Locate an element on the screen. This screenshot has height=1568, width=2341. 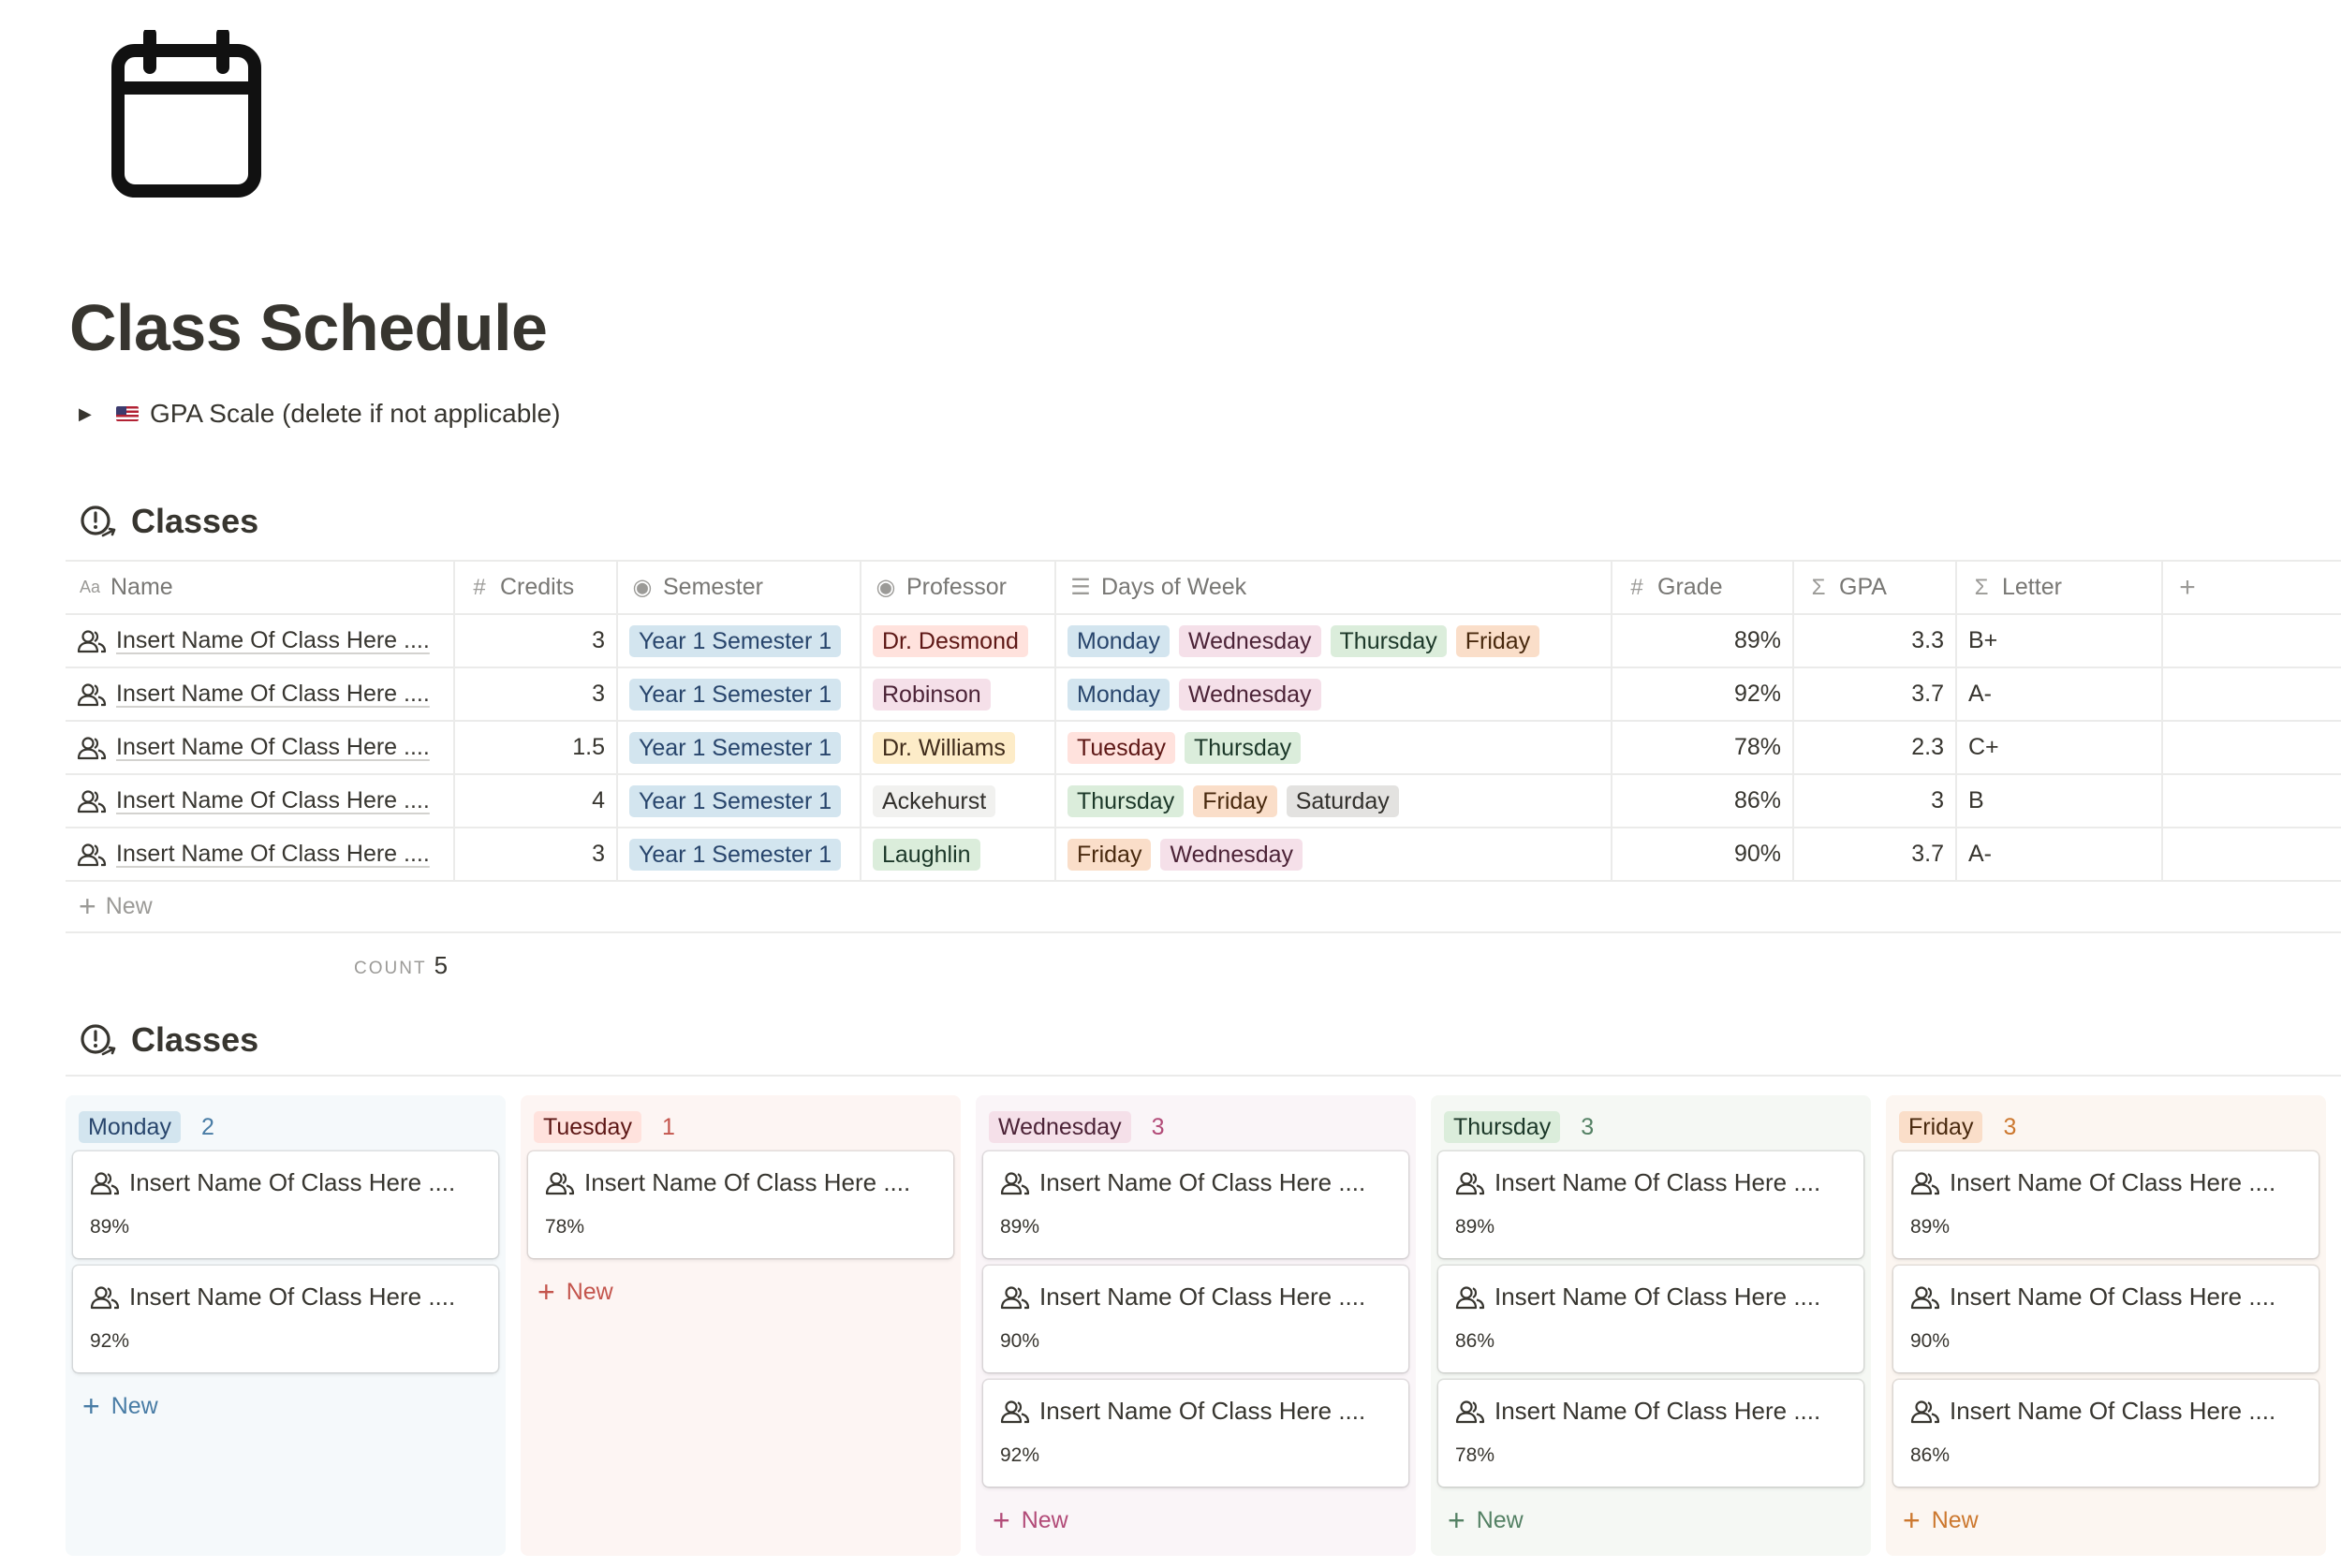
add-property-button: + is located at coordinates (2252, 587).